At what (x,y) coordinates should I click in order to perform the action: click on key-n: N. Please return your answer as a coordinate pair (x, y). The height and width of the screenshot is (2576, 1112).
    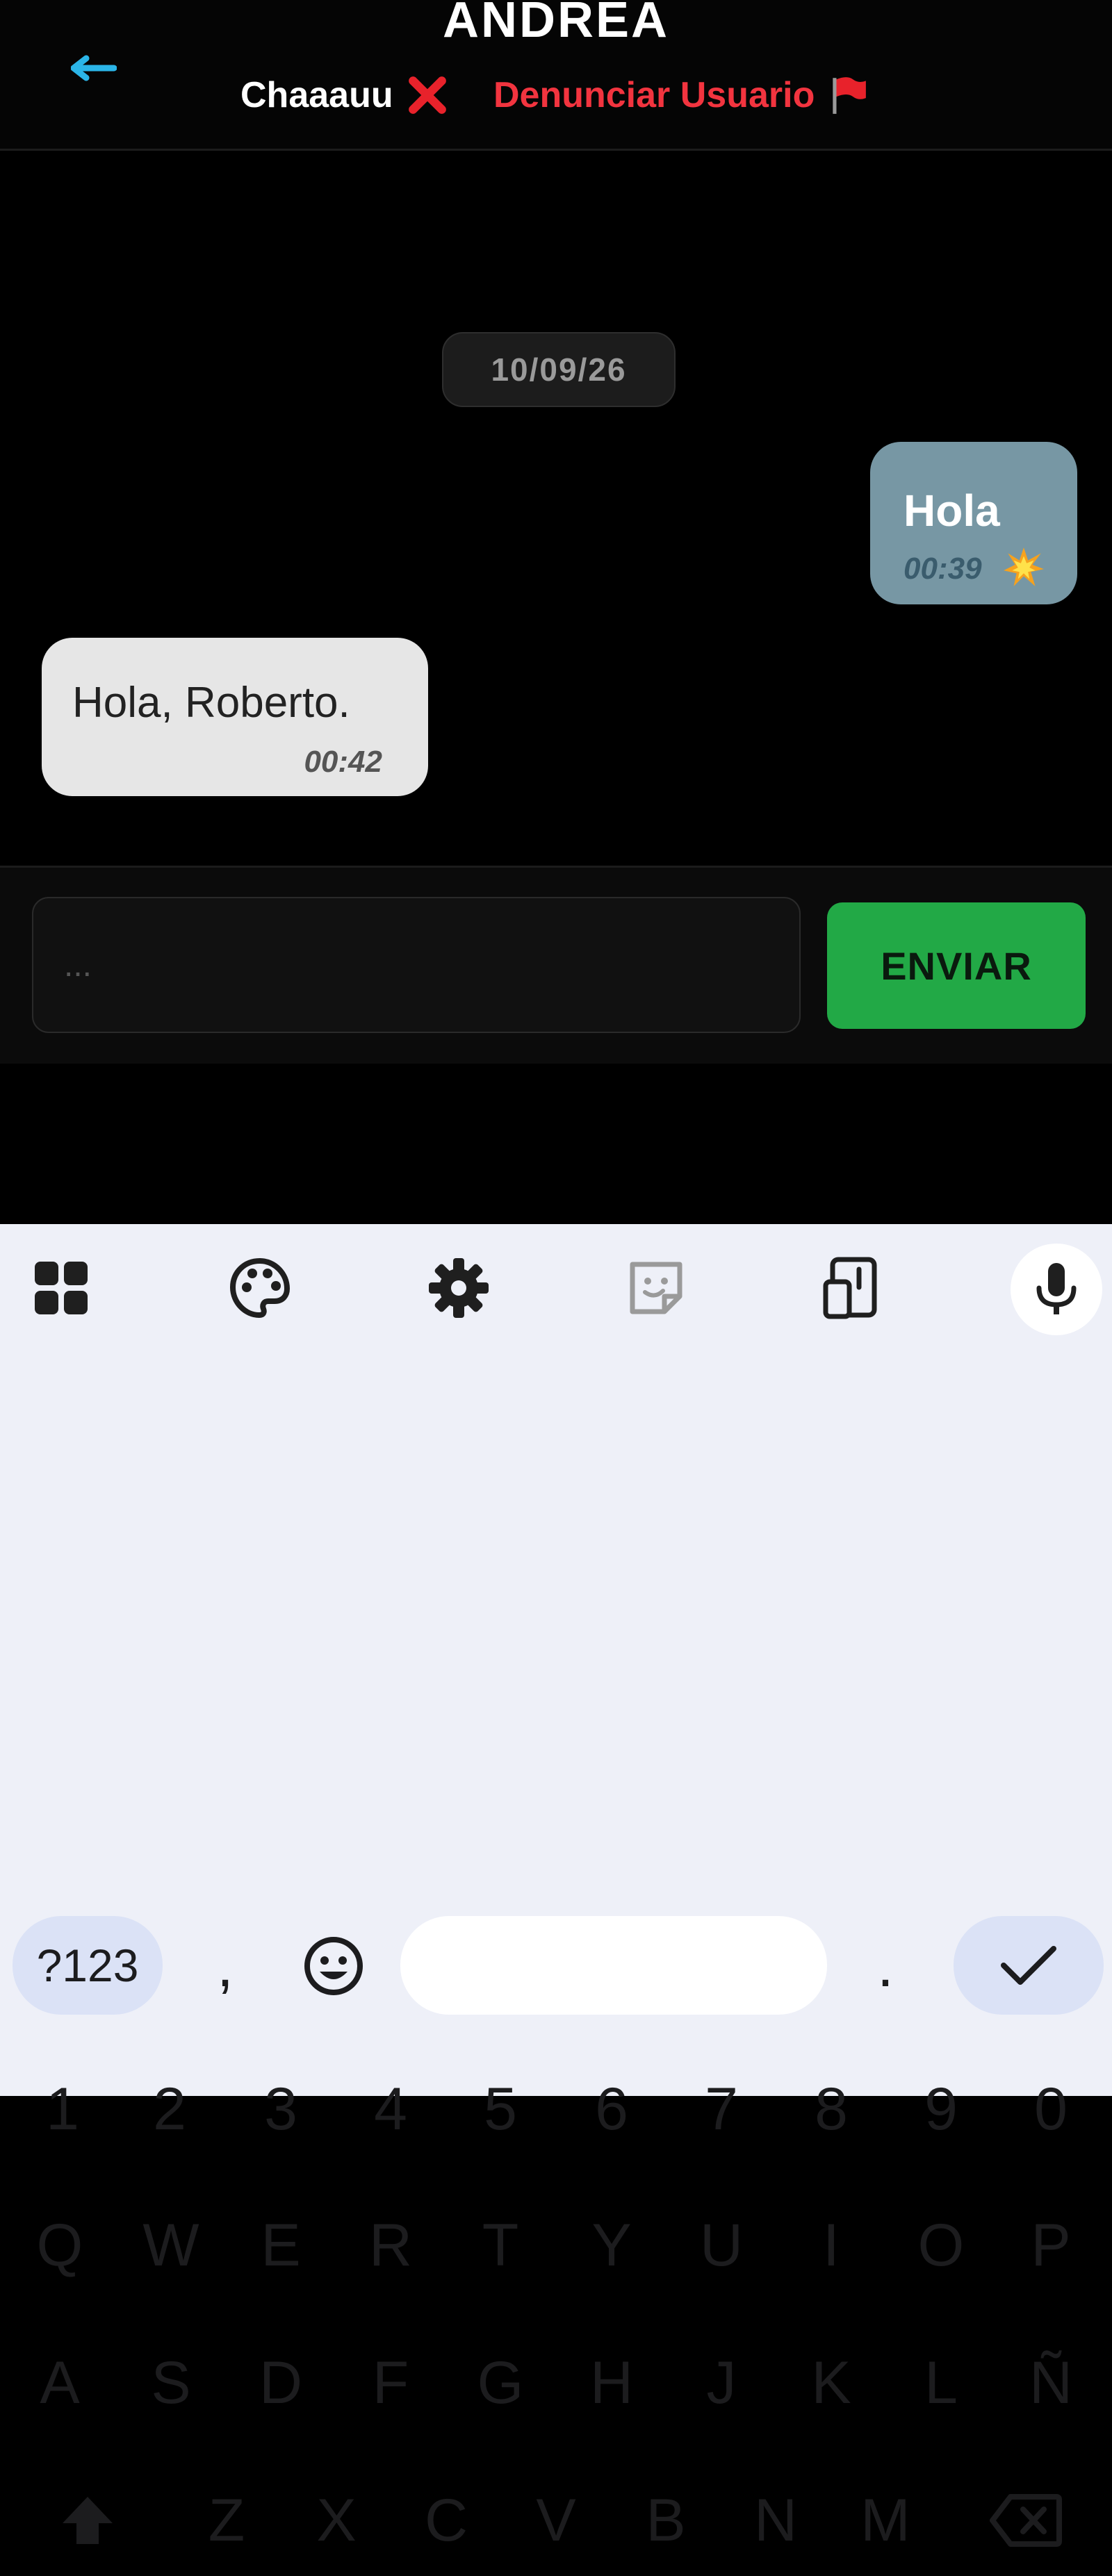
    Looking at the image, I should click on (775, 2521).